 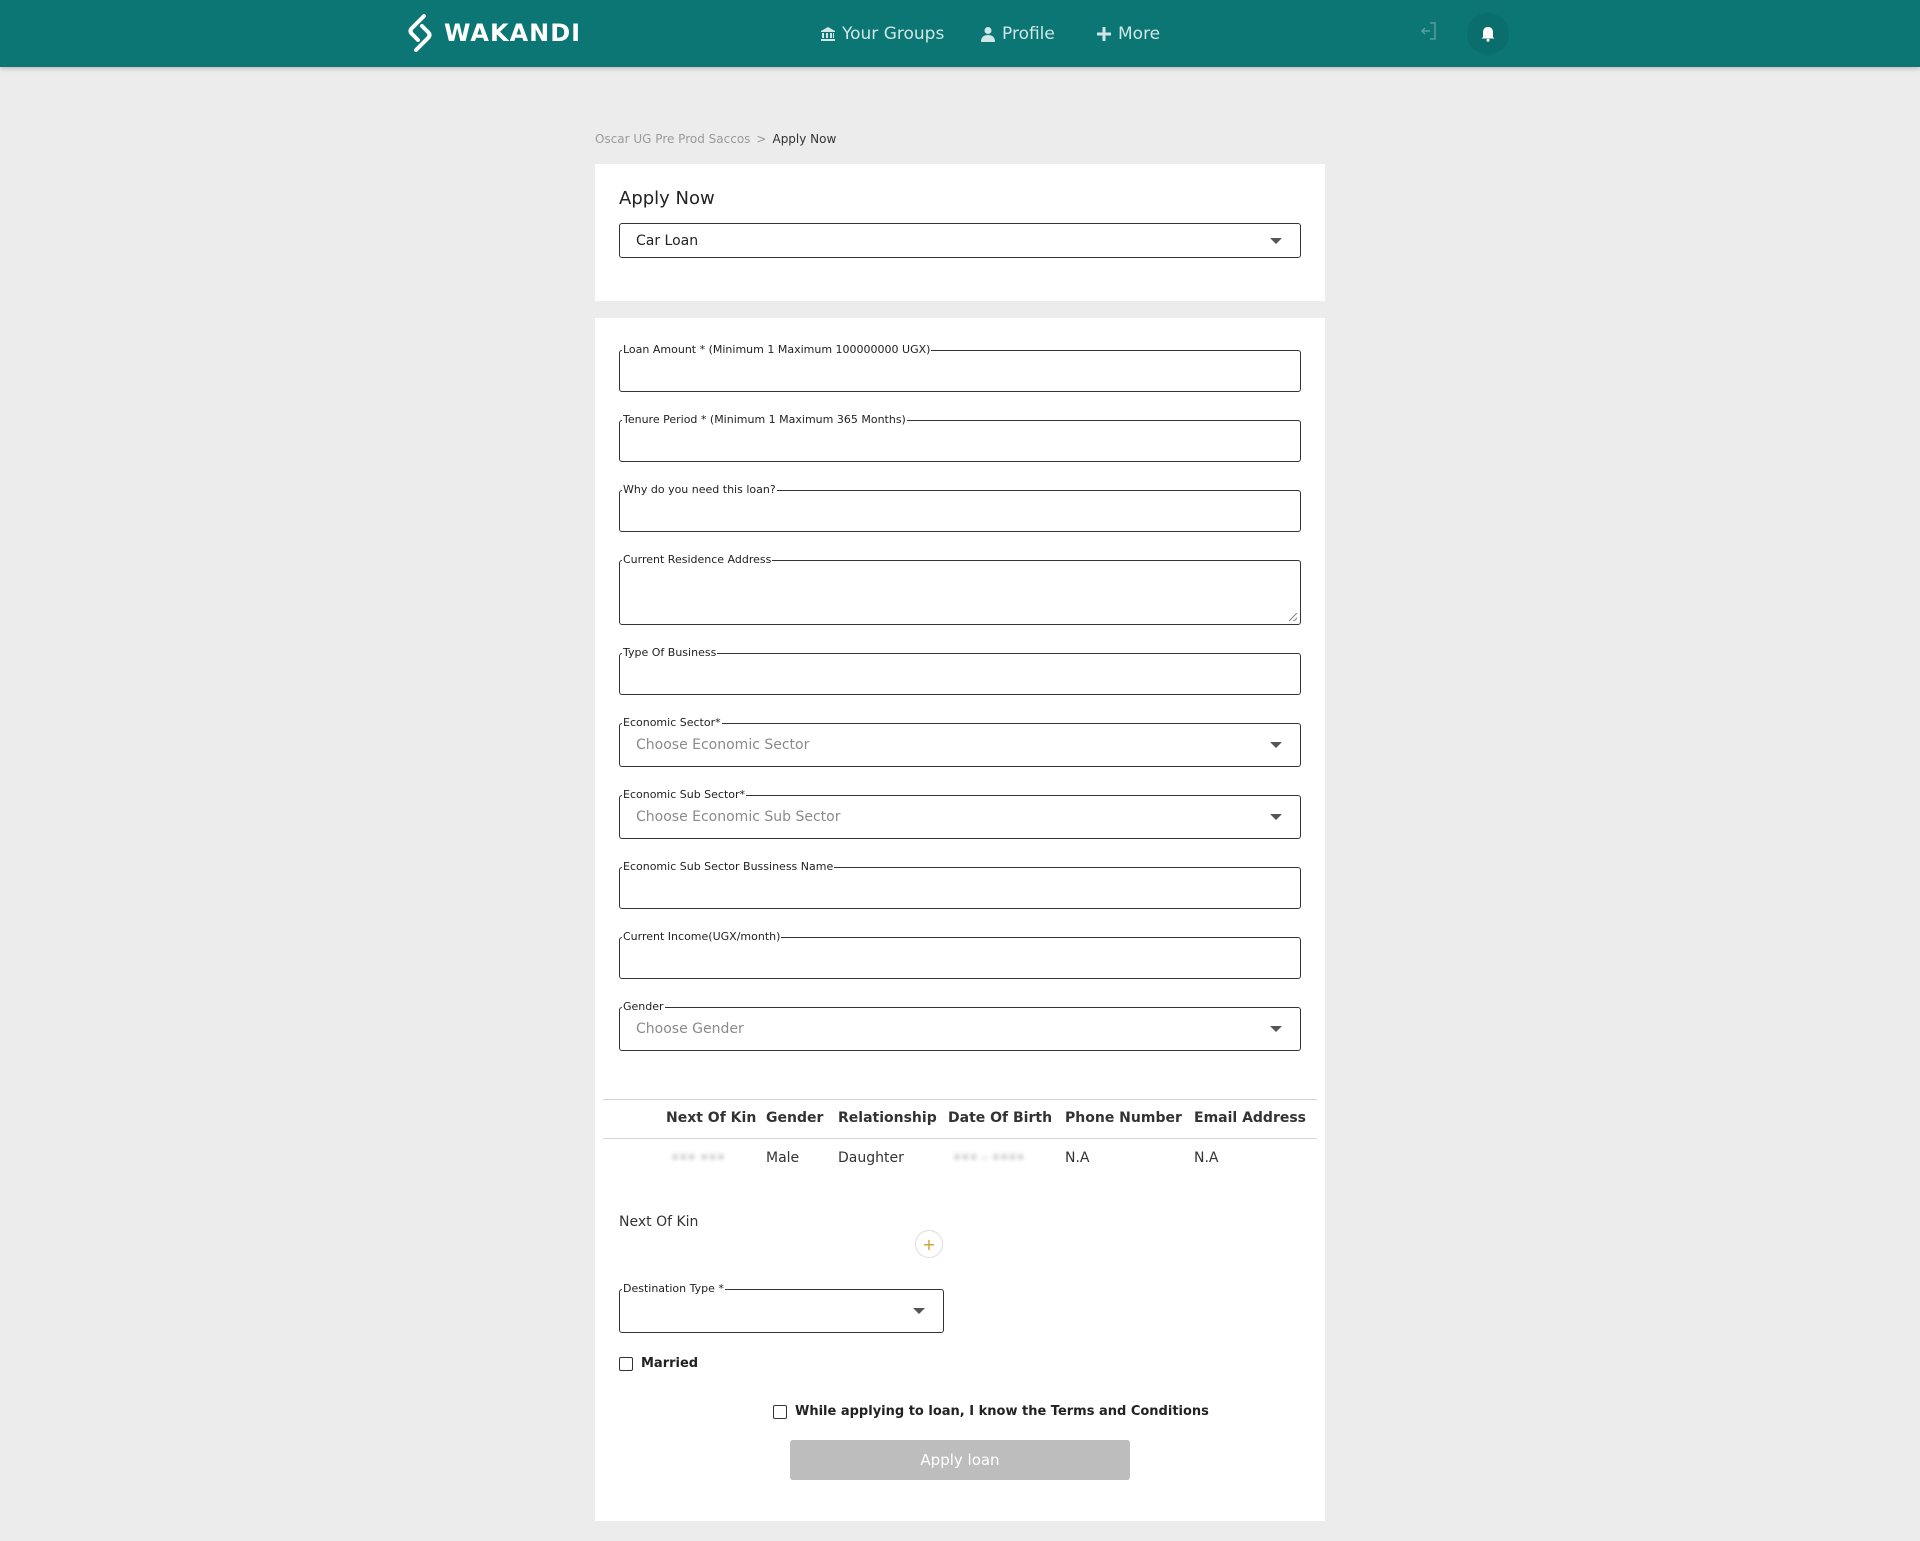 I want to click on destination-type-select: Destination Type *, so click(x=781, y=1307).